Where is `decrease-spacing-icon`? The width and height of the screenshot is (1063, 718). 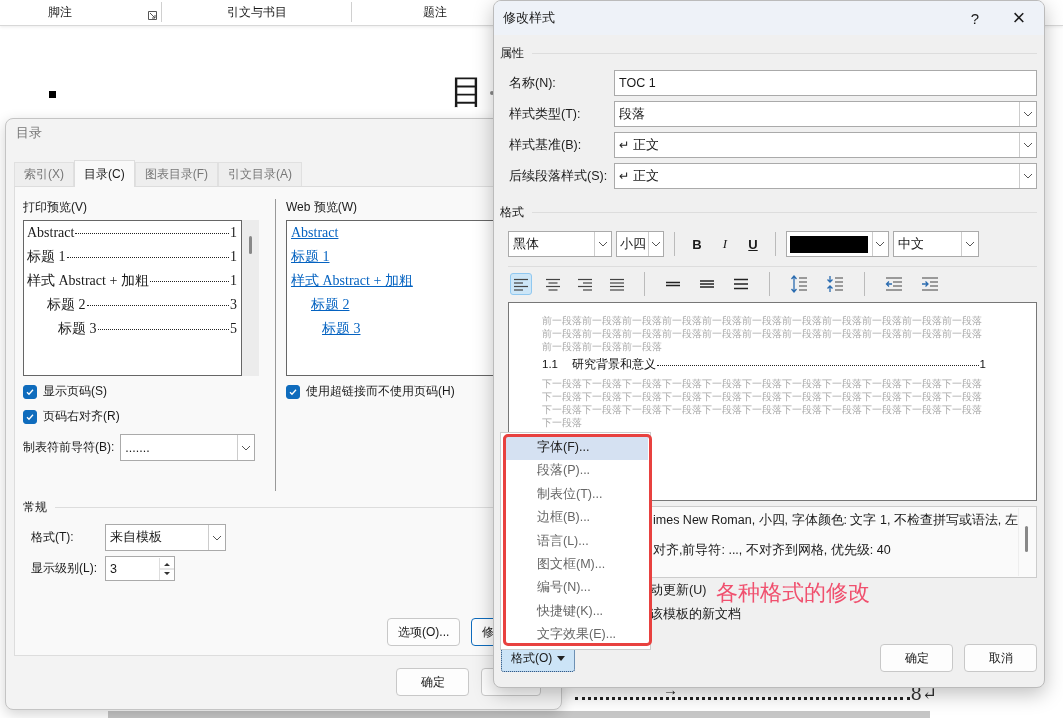
decrease-spacing-icon is located at coordinates (835, 284).